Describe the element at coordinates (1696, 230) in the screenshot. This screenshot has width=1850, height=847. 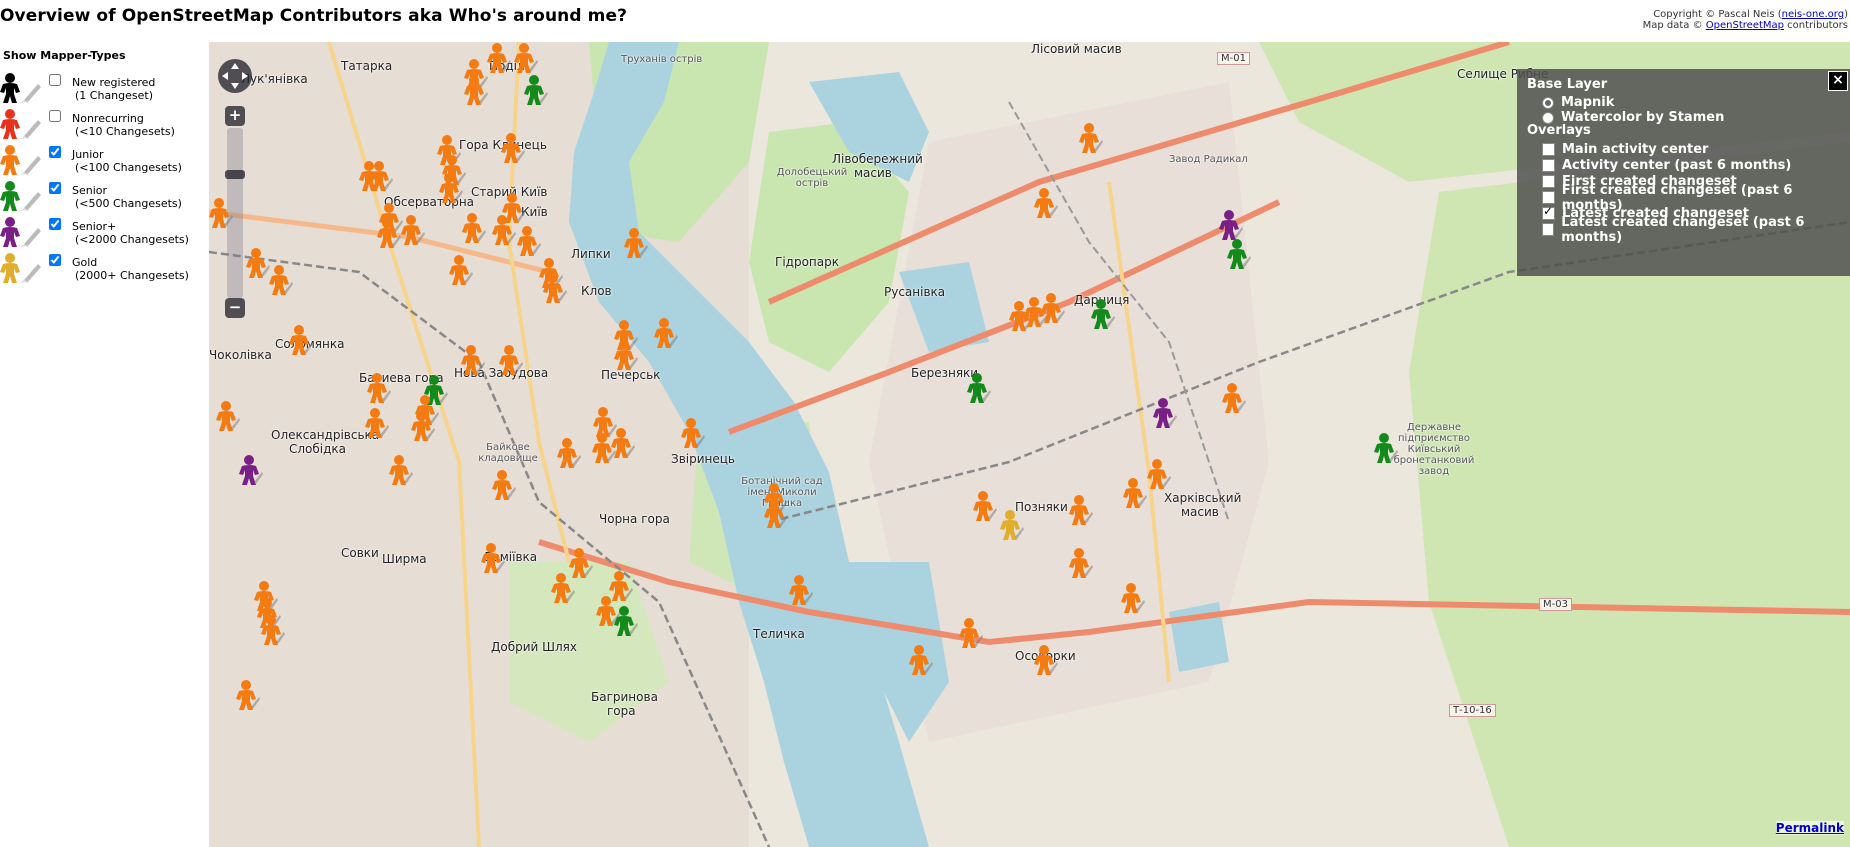
I see `overlay-option: Latest created changeset (past 6 months)` at that location.